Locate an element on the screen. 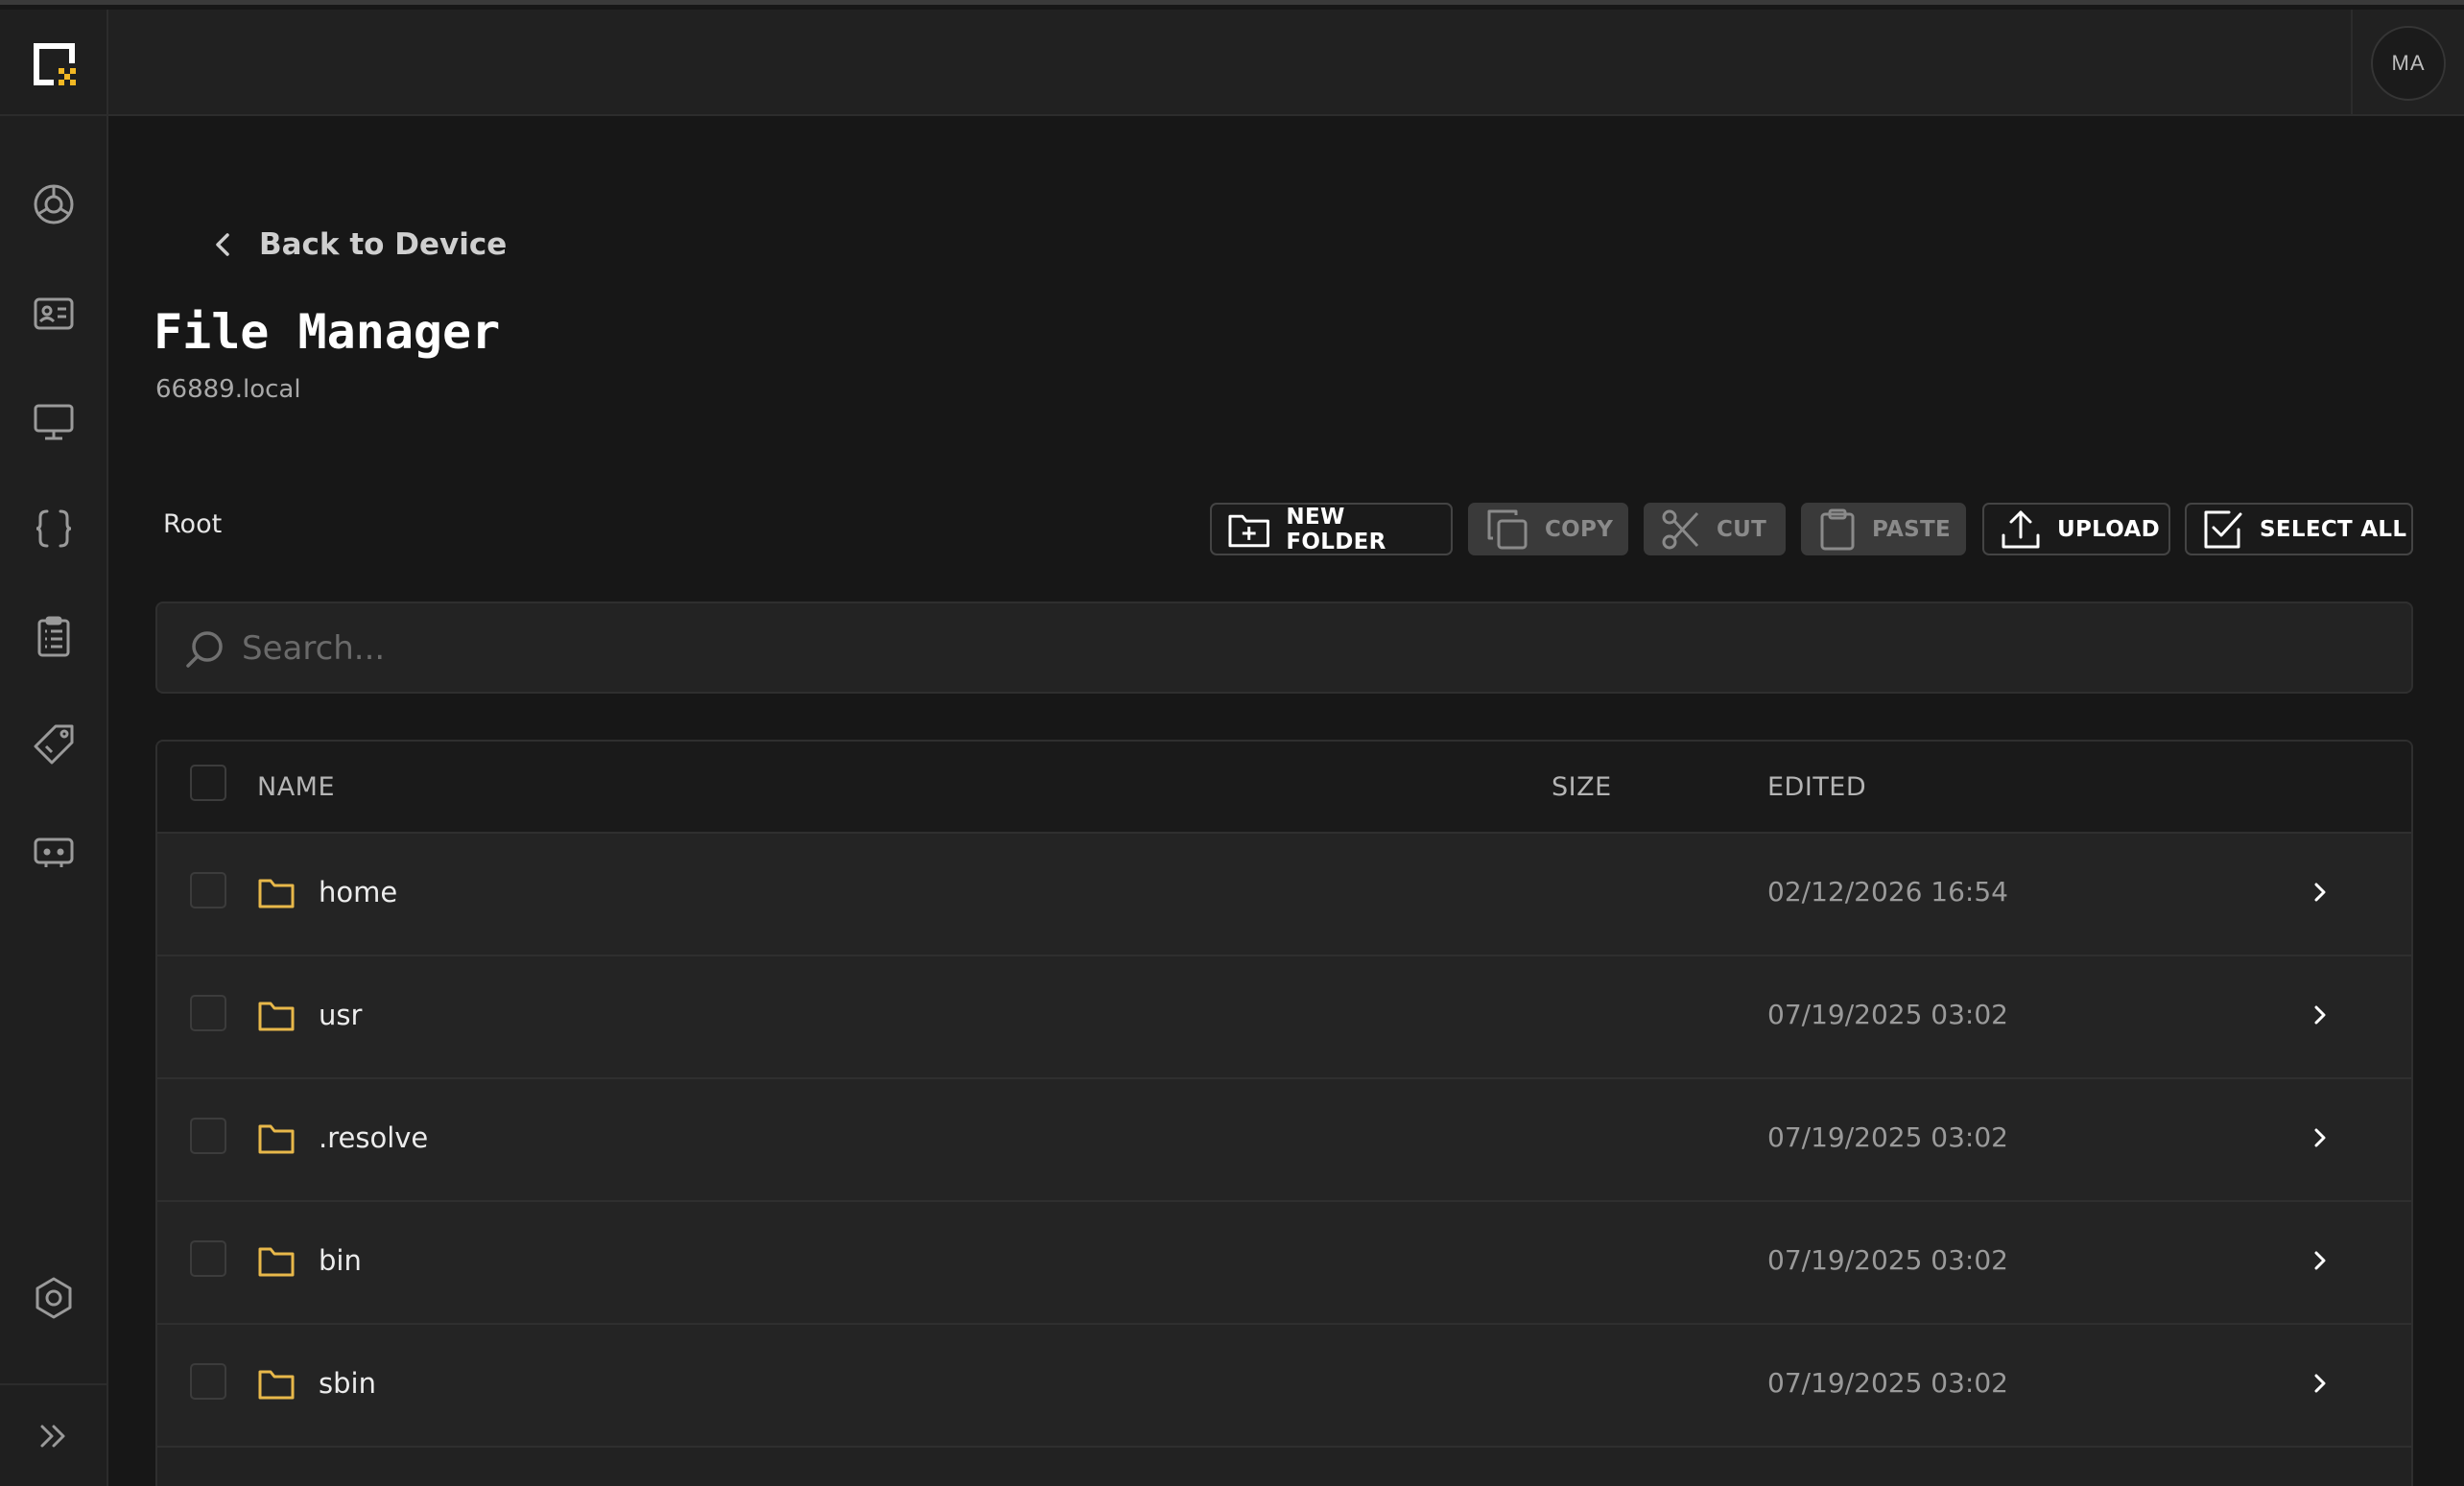 The width and height of the screenshot is (2464, 1486). search-icon is located at coordinates (204, 650).